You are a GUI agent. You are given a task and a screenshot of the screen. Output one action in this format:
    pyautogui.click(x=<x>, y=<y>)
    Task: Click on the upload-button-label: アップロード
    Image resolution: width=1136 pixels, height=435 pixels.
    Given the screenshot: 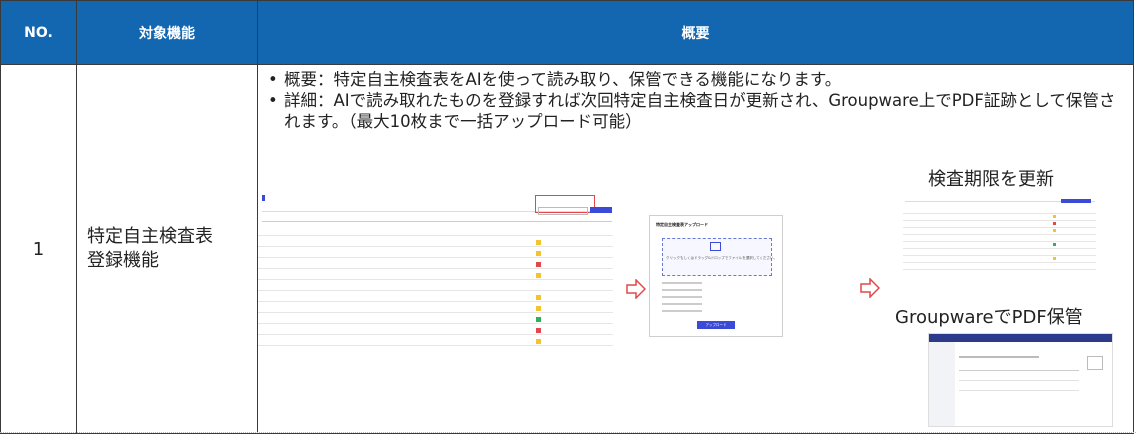 What is the action you would take?
    pyautogui.click(x=716, y=325)
    